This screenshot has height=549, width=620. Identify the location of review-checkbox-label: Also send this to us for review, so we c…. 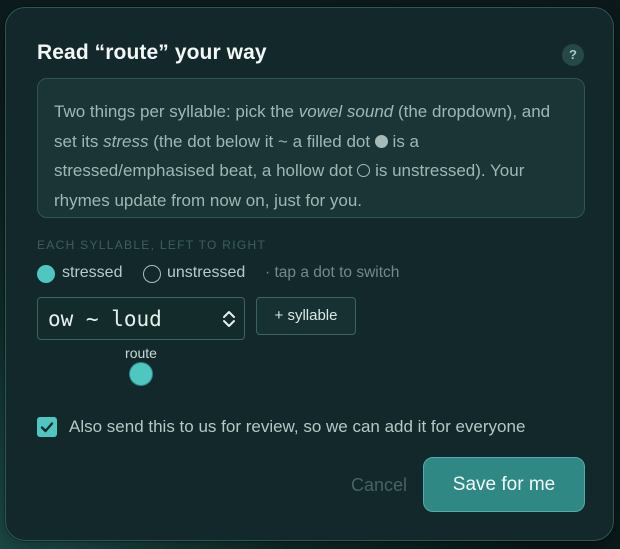
(297, 427).